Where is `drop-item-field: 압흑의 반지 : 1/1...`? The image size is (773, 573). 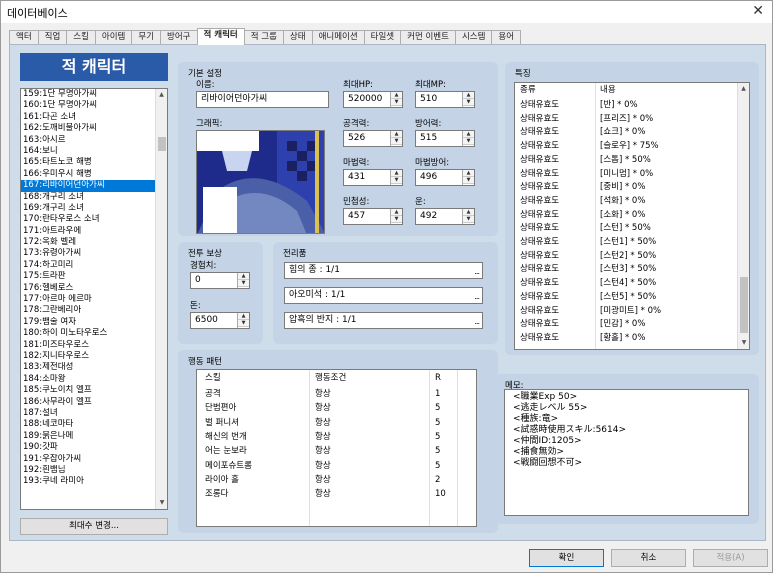
drop-item-field: 압흑의 반지 : 1/1... is located at coordinates (383, 320).